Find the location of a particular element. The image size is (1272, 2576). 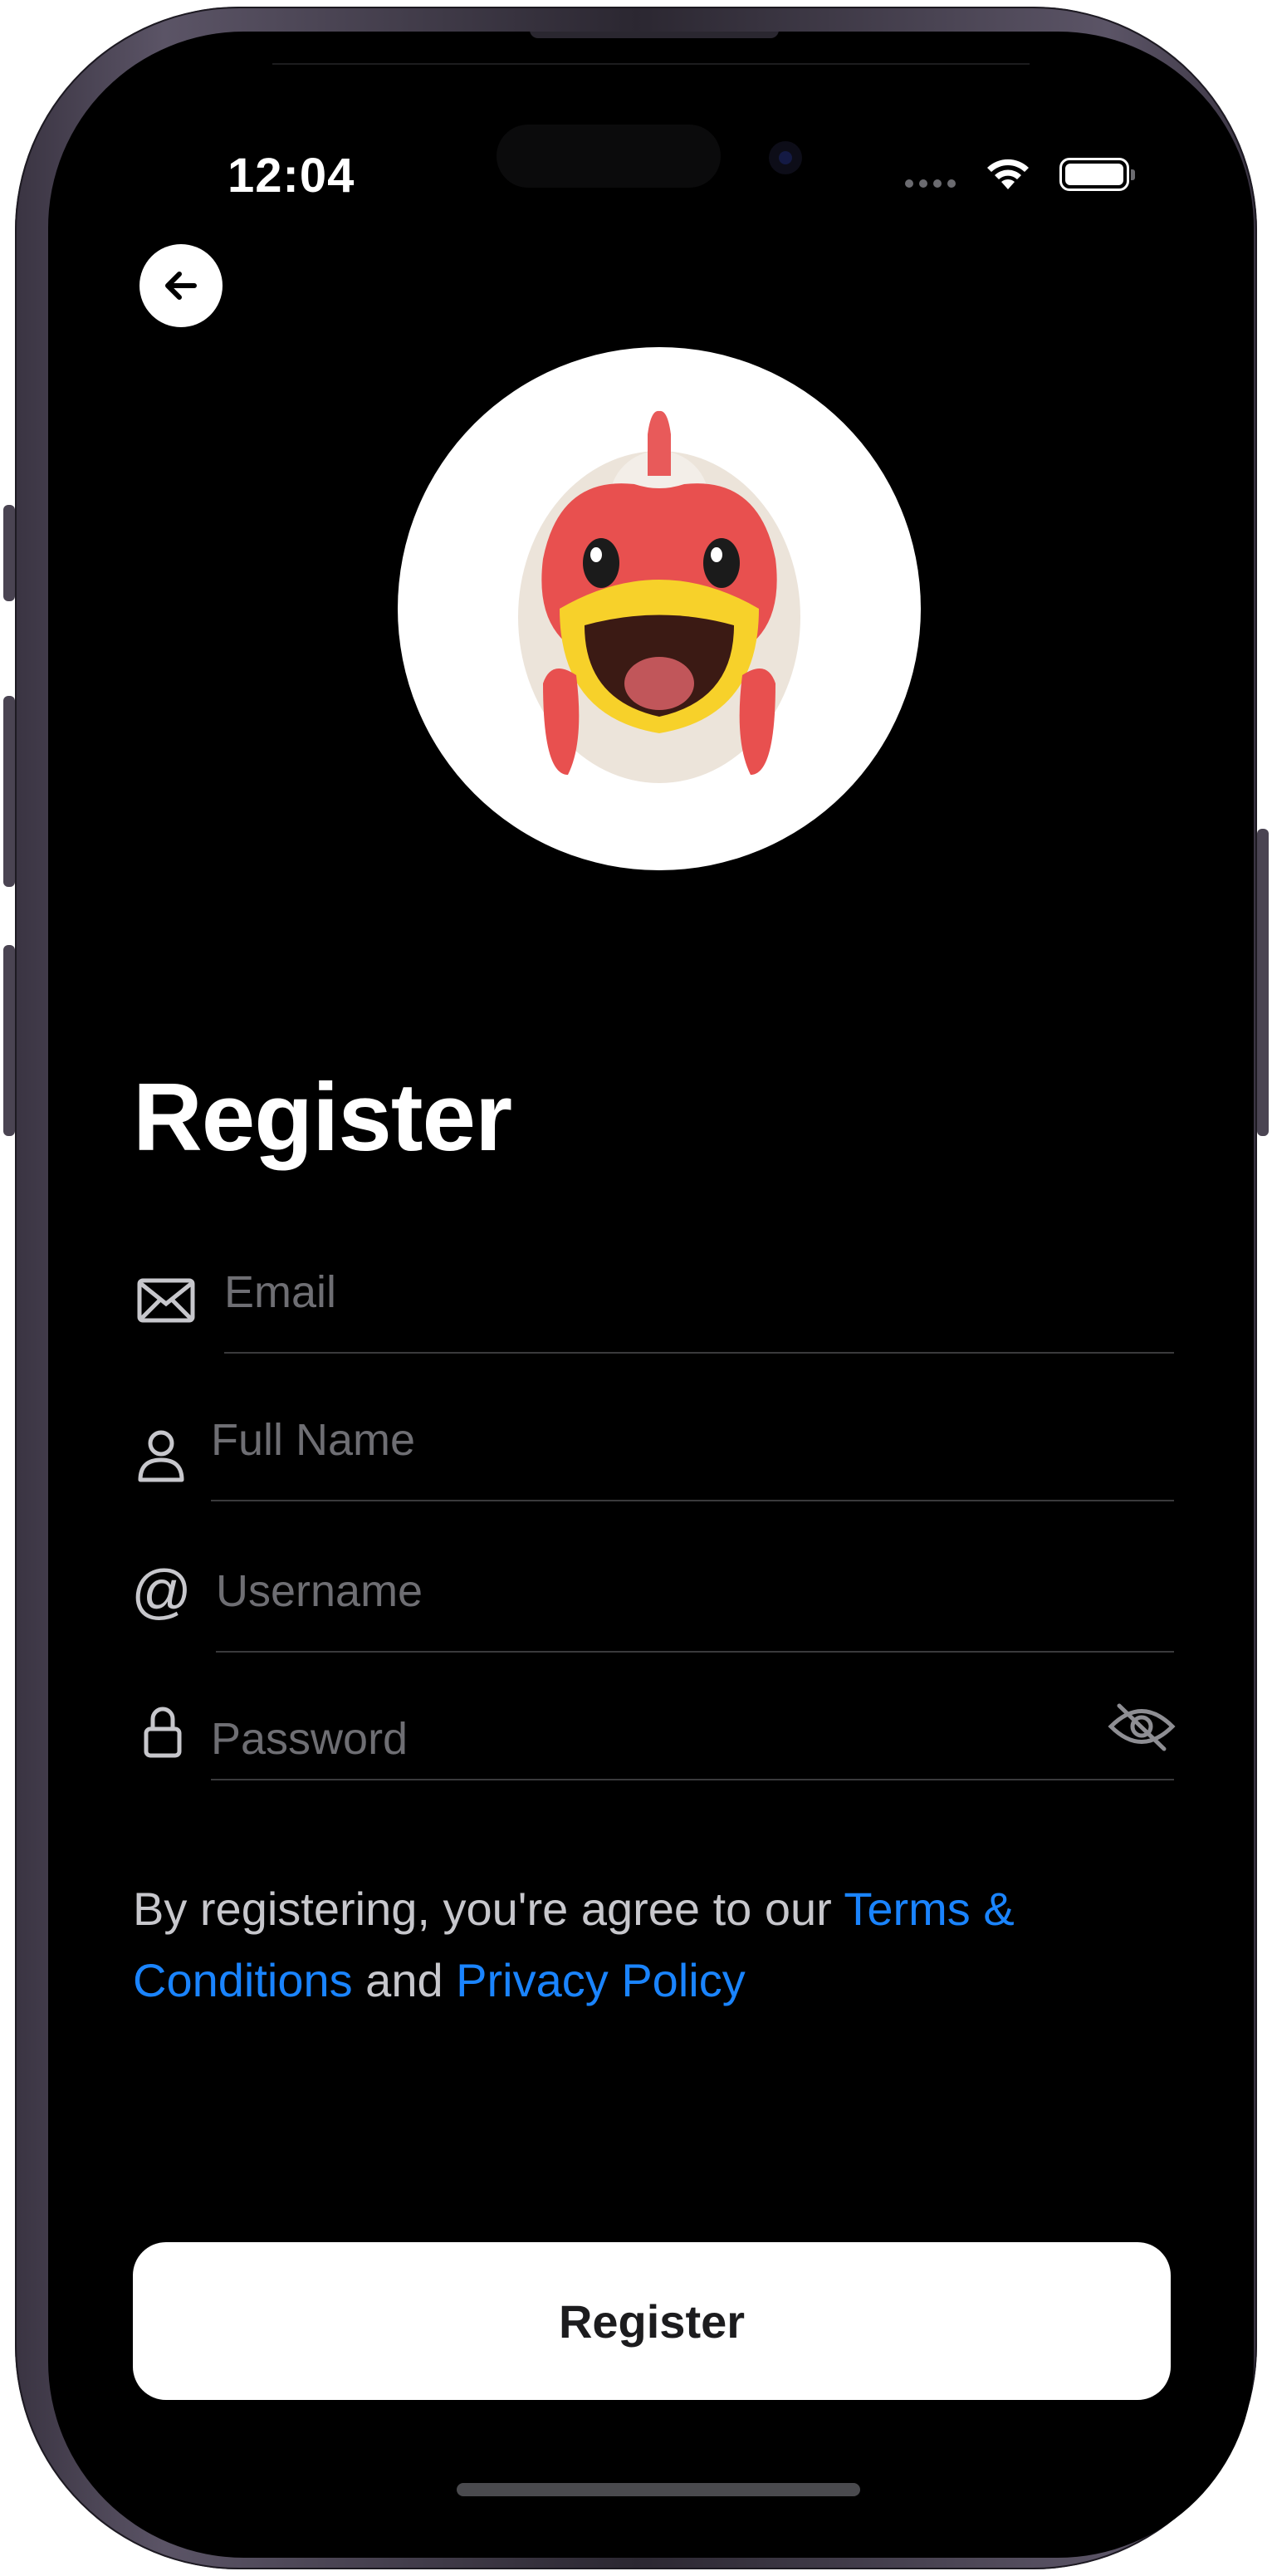

person-icon is located at coordinates (161, 1456).